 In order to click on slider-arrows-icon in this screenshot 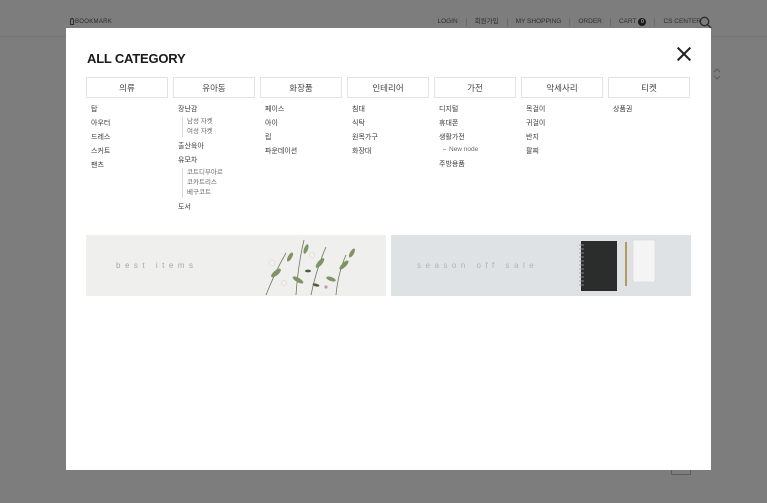, I will do `click(717, 74)`.